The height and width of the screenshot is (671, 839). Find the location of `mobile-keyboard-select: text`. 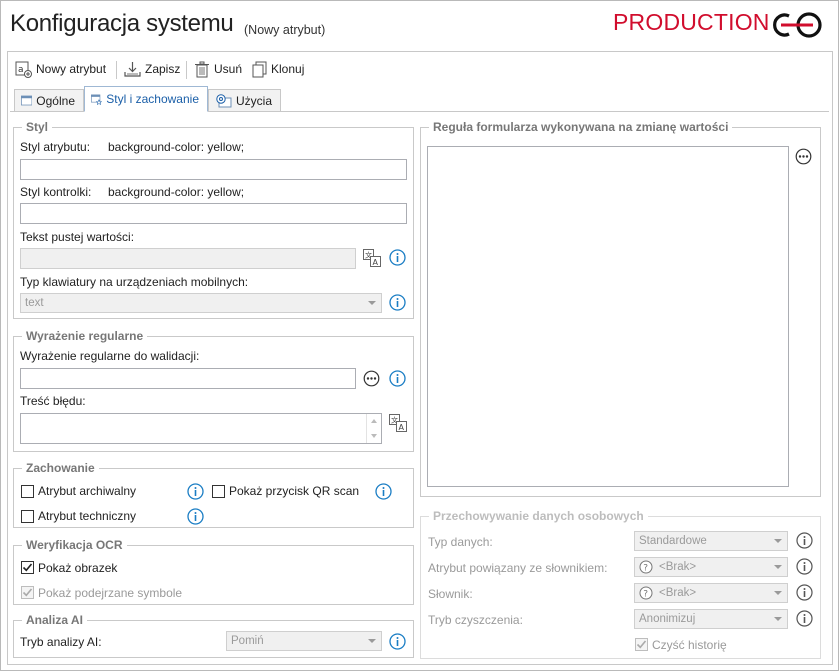

mobile-keyboard-select: text is located at coordinates (201, 303).